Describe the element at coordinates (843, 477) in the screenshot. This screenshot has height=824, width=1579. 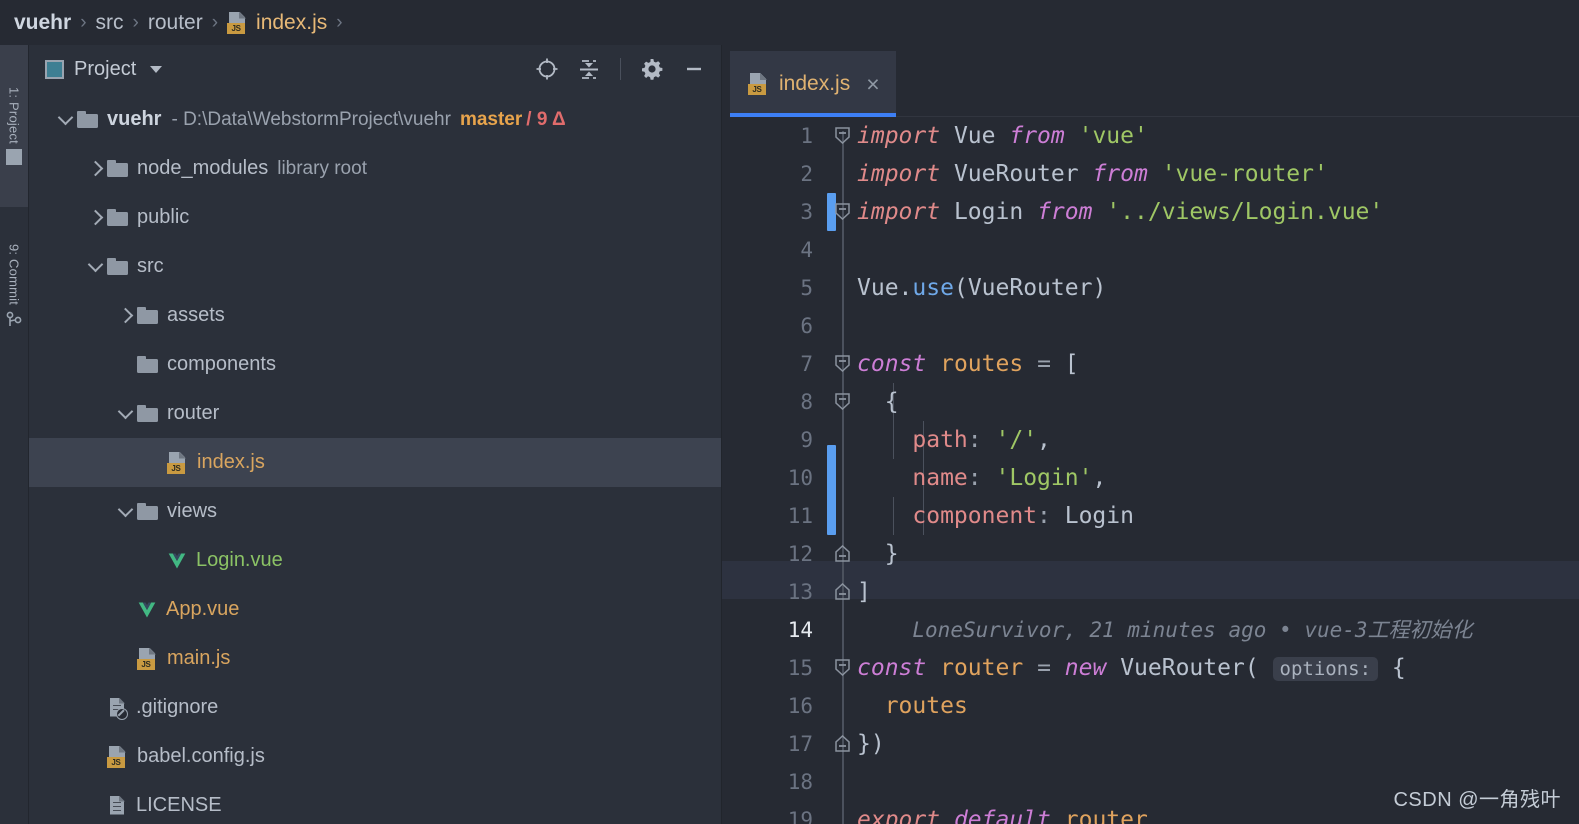
I see `fold-region-line` at that location.